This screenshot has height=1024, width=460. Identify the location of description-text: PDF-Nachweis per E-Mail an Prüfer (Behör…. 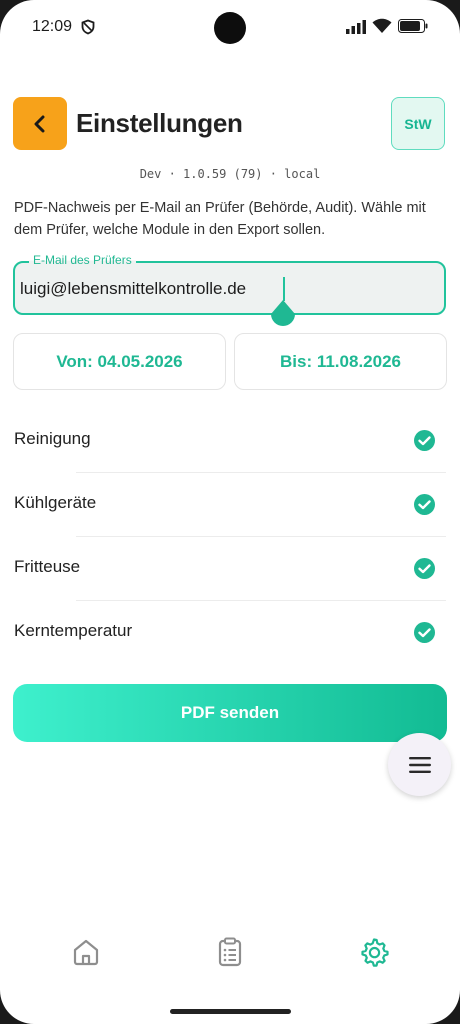
(220, 219).